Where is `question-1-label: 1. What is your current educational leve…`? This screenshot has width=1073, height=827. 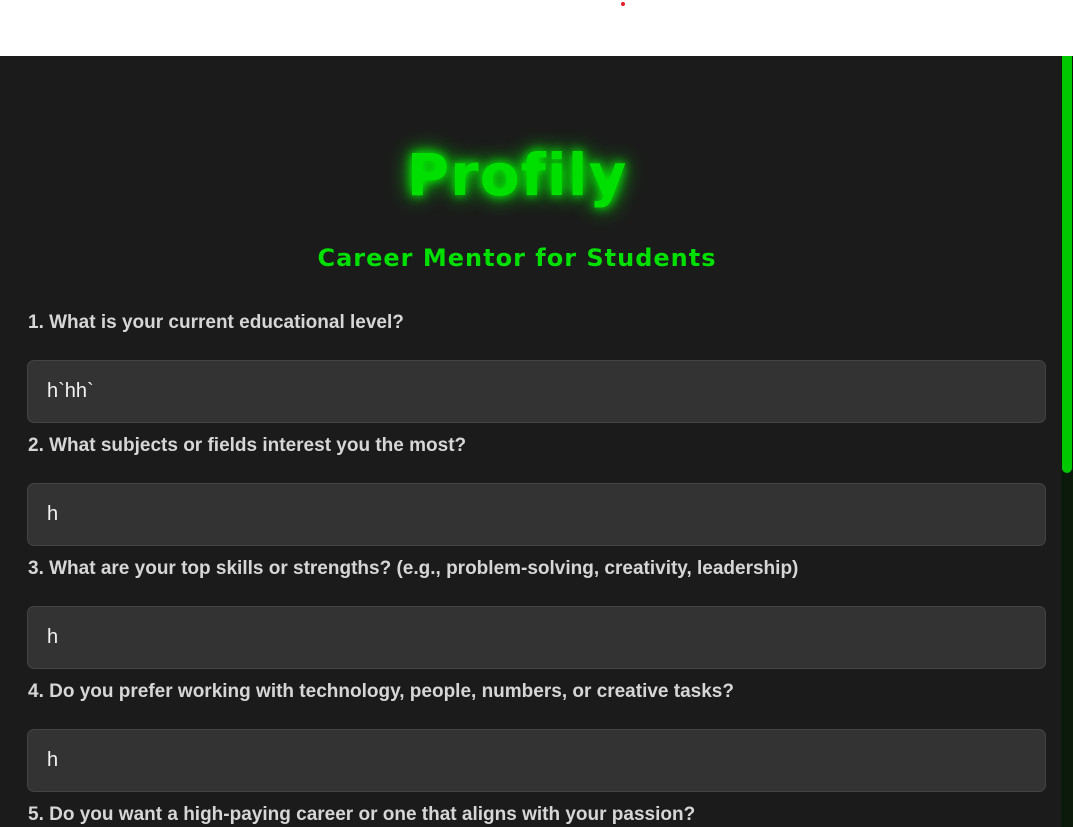 question-1-label: 1. What is your current educational leve… is located at coordinates (216, 322).